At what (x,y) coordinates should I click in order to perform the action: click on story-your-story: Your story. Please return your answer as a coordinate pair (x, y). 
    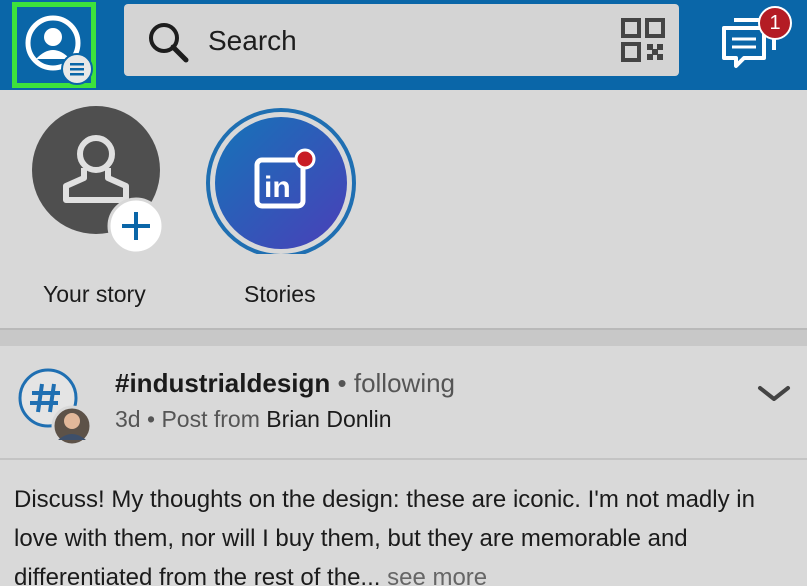
    Looking at the image, I should click on (100, 200).